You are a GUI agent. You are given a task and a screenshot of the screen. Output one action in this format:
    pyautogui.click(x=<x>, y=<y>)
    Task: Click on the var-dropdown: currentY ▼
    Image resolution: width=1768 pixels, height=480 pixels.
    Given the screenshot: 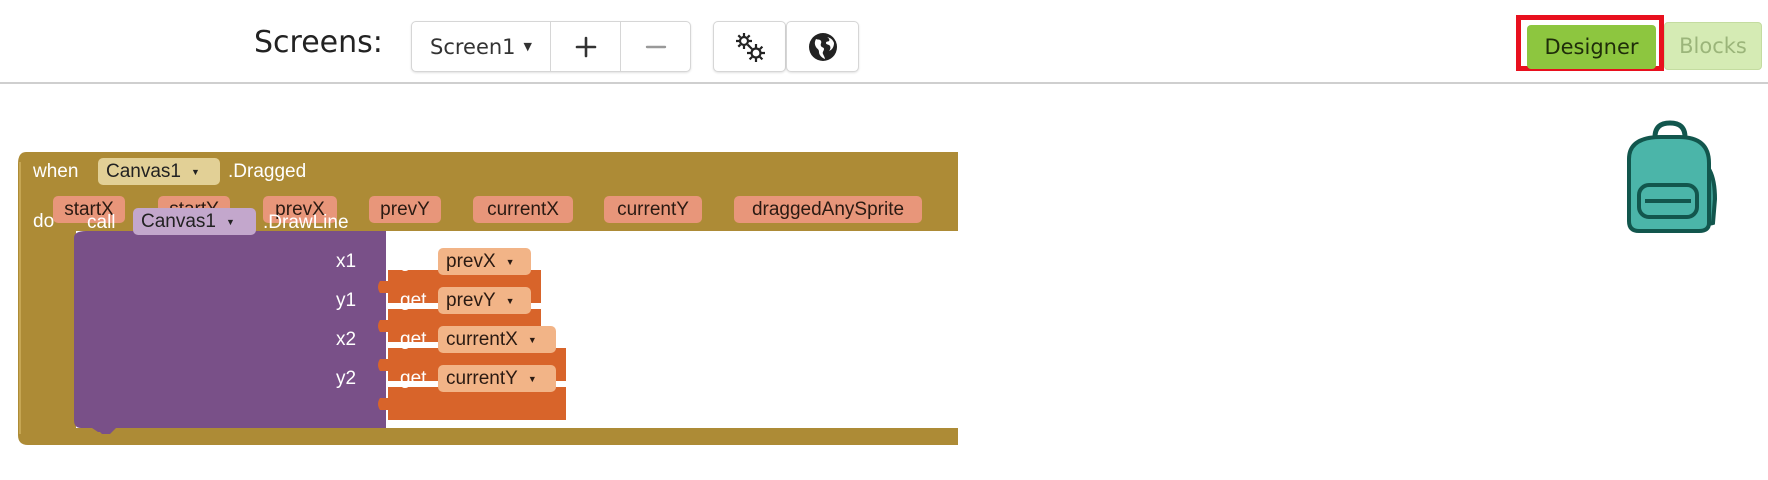 What is the action you would take?
    pyautogui.click(x=497, y=378)
    